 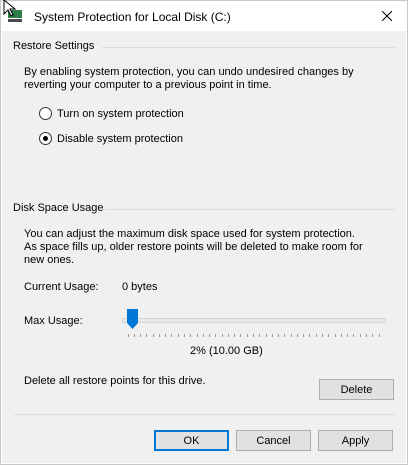 I want to click on cancel-button-label: Cancel, so click(x=273, y=440).